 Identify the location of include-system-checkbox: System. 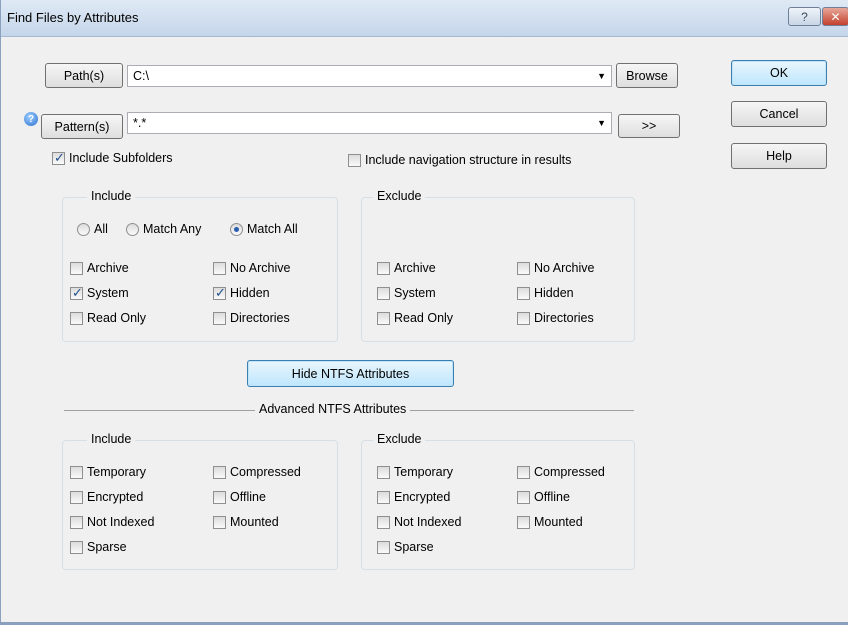
(99, 293).